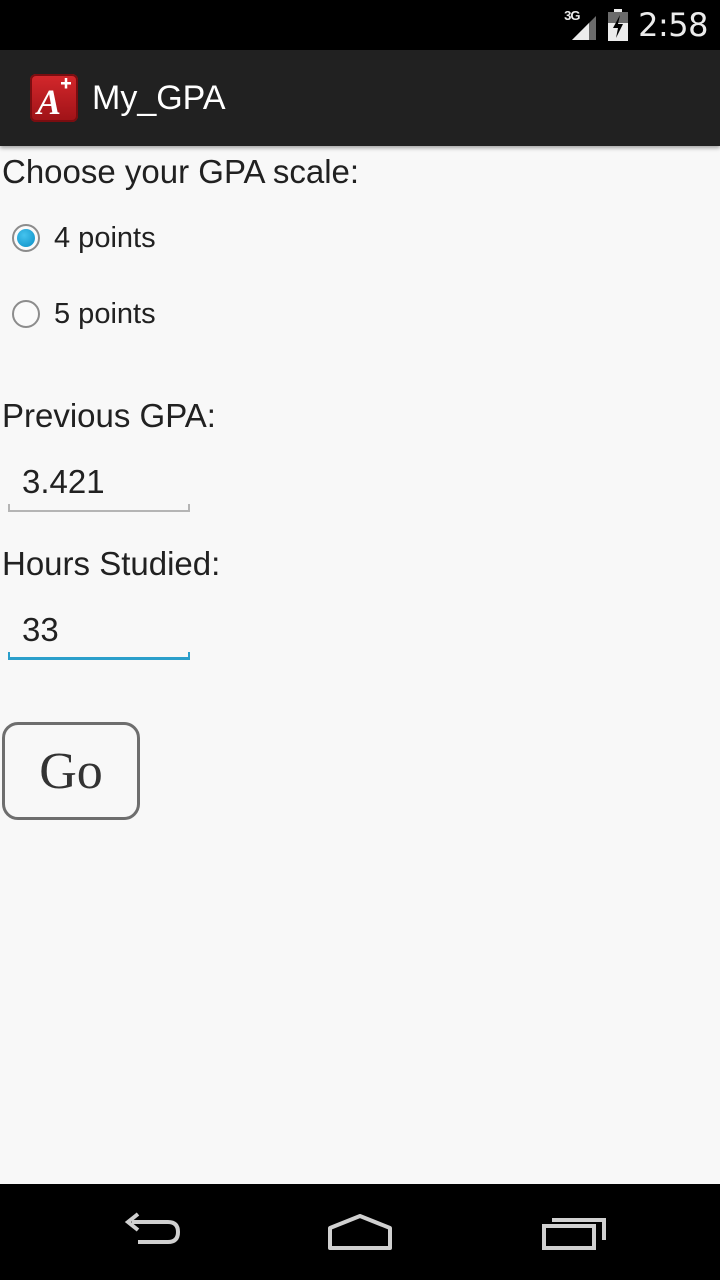 The image size is (720, 1280). I want to click on recent-apps-button, so click(572, 1232).